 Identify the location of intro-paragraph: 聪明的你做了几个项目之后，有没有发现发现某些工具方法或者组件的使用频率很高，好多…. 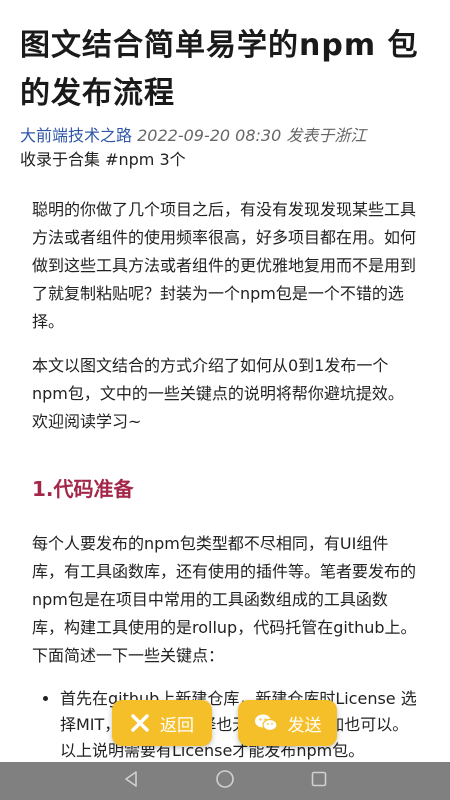
(224, 265).